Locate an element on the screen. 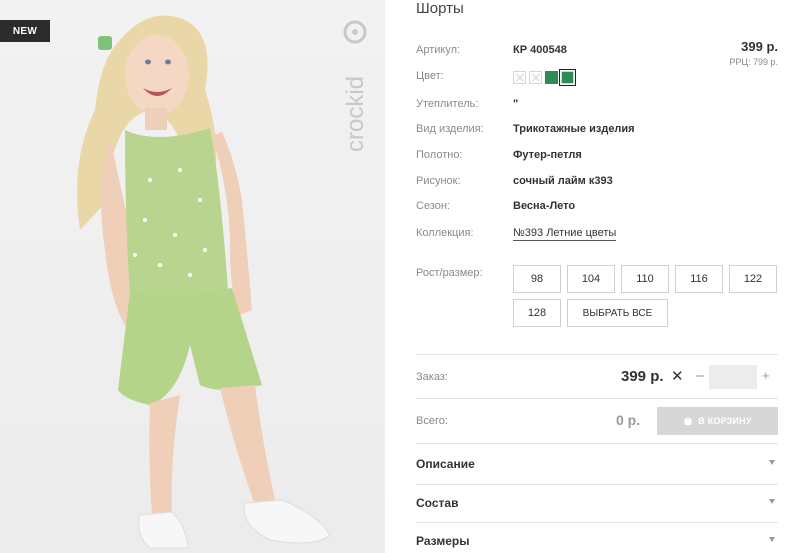 This screenshot has height=553, width=800. type-label: Вид изделия: is located at coordinates (450, 129).